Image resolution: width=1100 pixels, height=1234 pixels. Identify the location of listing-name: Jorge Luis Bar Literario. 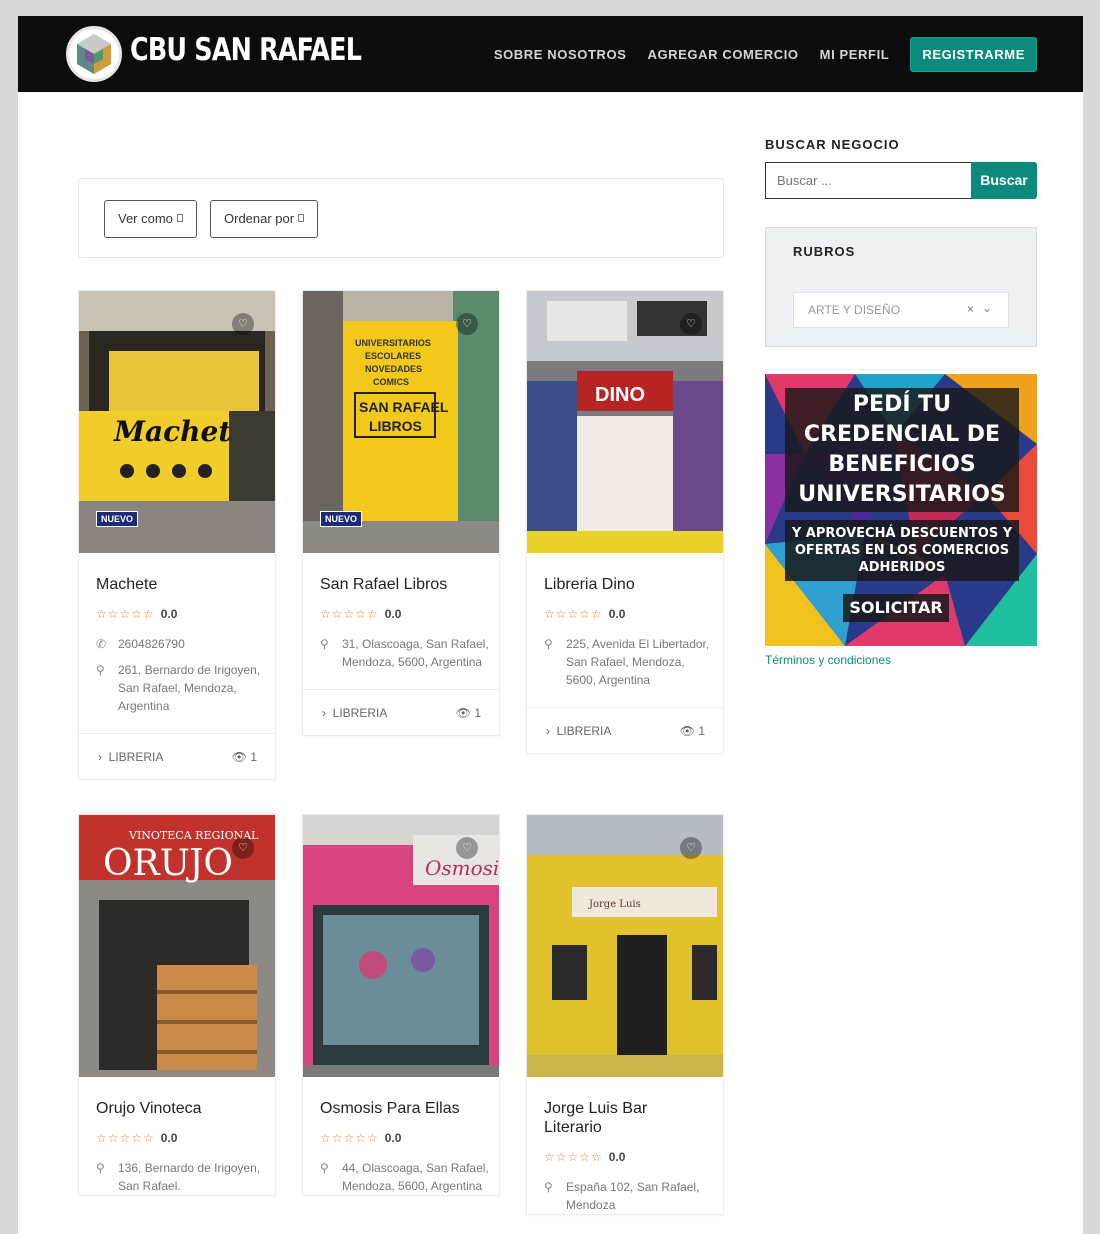
(626, 1118).